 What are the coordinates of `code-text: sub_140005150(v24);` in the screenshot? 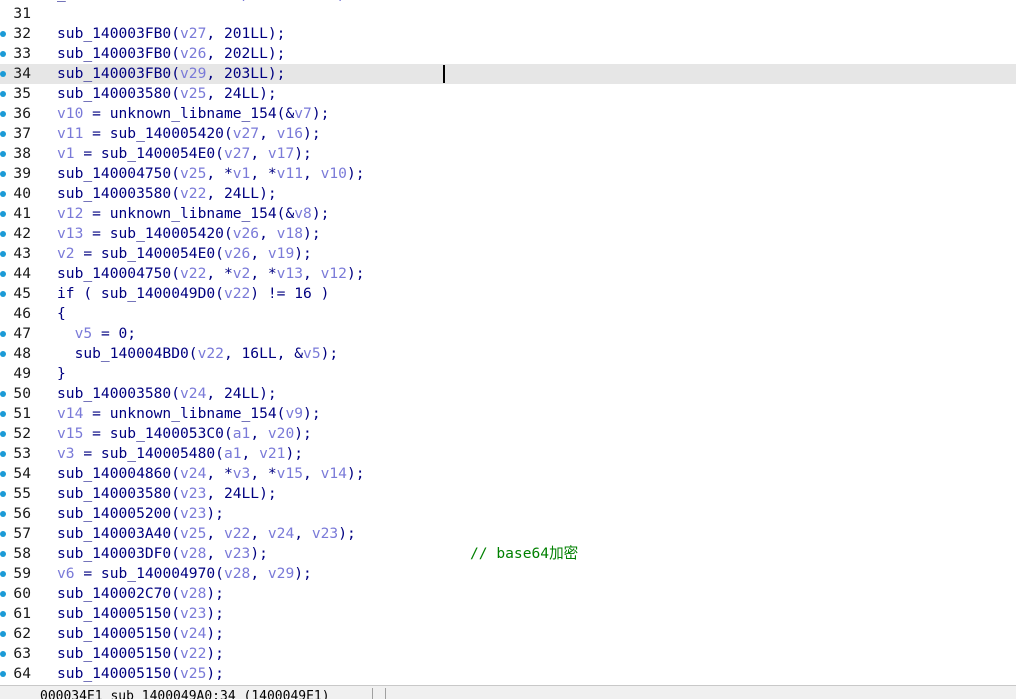 It's located at (140, 634).